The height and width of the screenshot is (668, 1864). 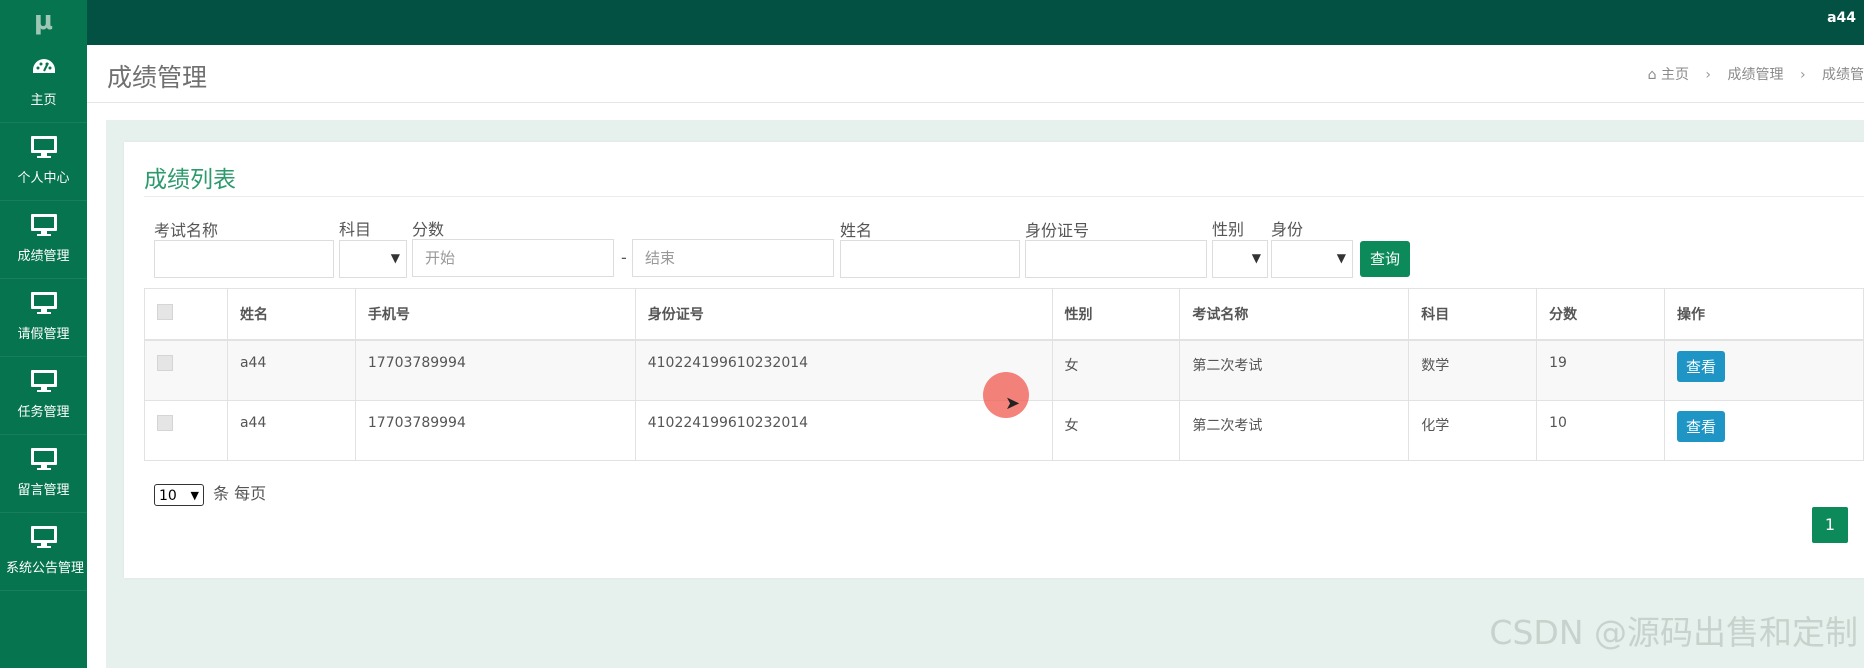 I want to click on cell-score: 10, so click(x=1601, y=430).